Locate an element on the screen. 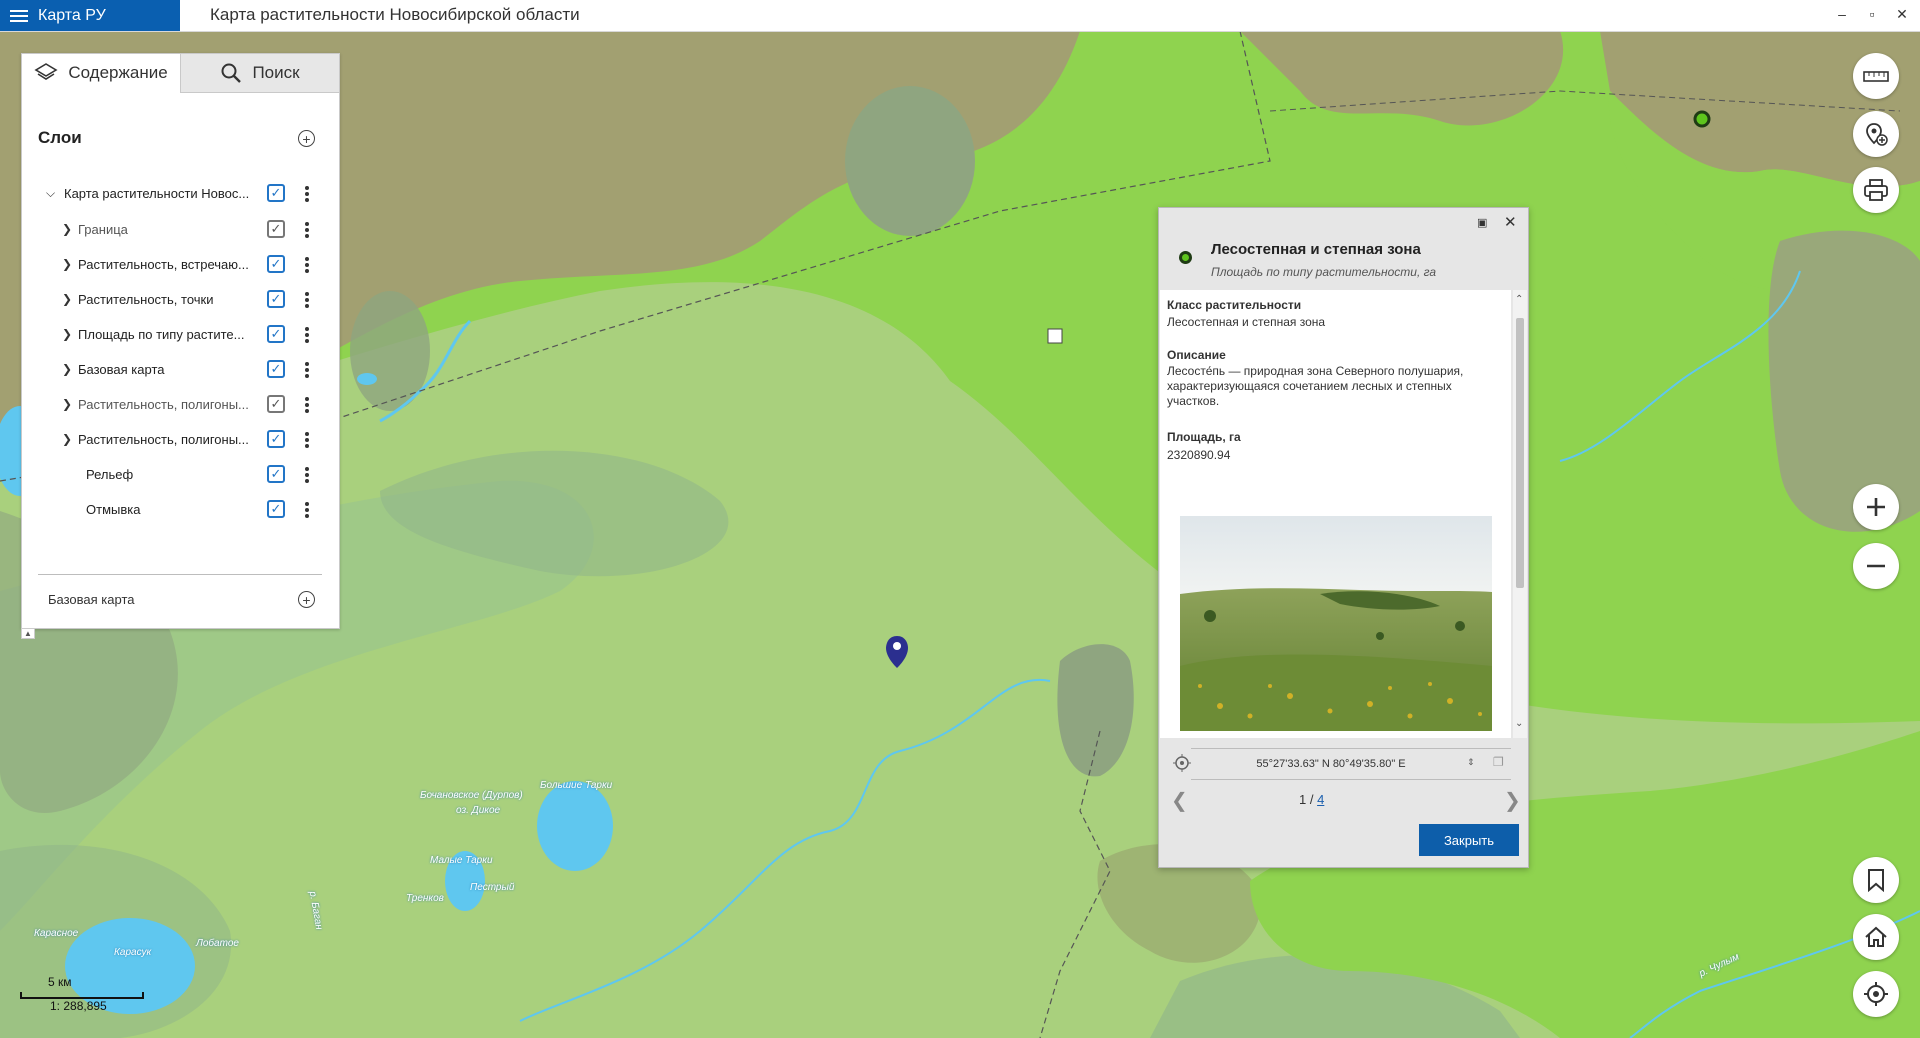 This screenshot has width=1920, height=1038. scroll-down-icon: ⌄ is located at coordinates (1519, 723).